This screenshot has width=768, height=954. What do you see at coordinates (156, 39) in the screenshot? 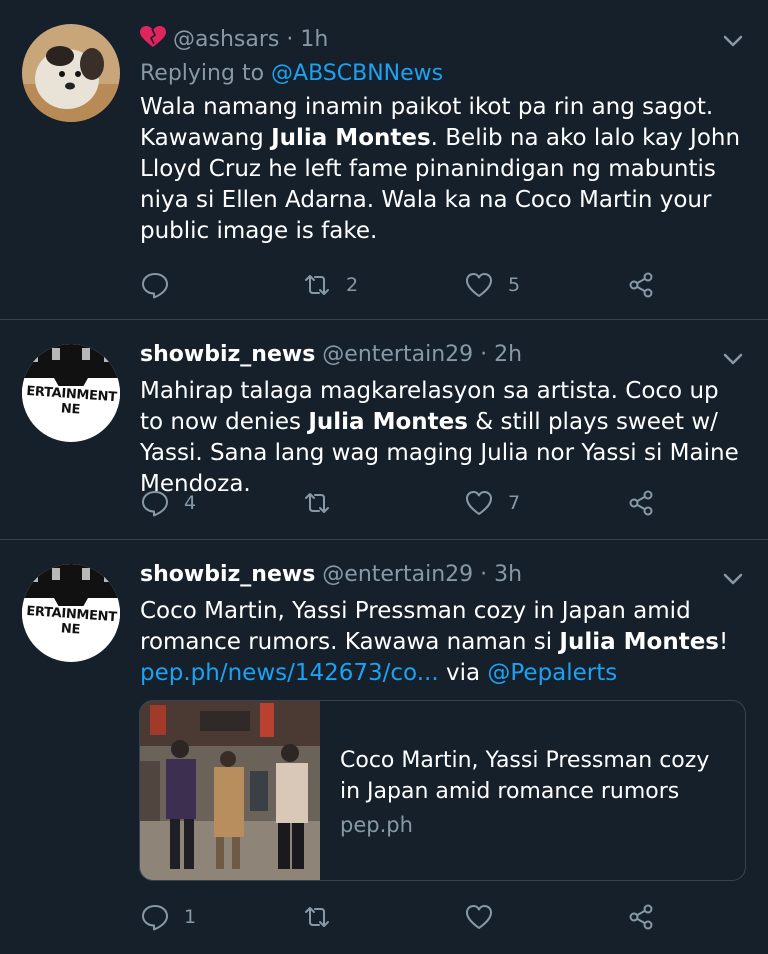
I see `heart-emoji-icon` at bounding box center [156, 39].